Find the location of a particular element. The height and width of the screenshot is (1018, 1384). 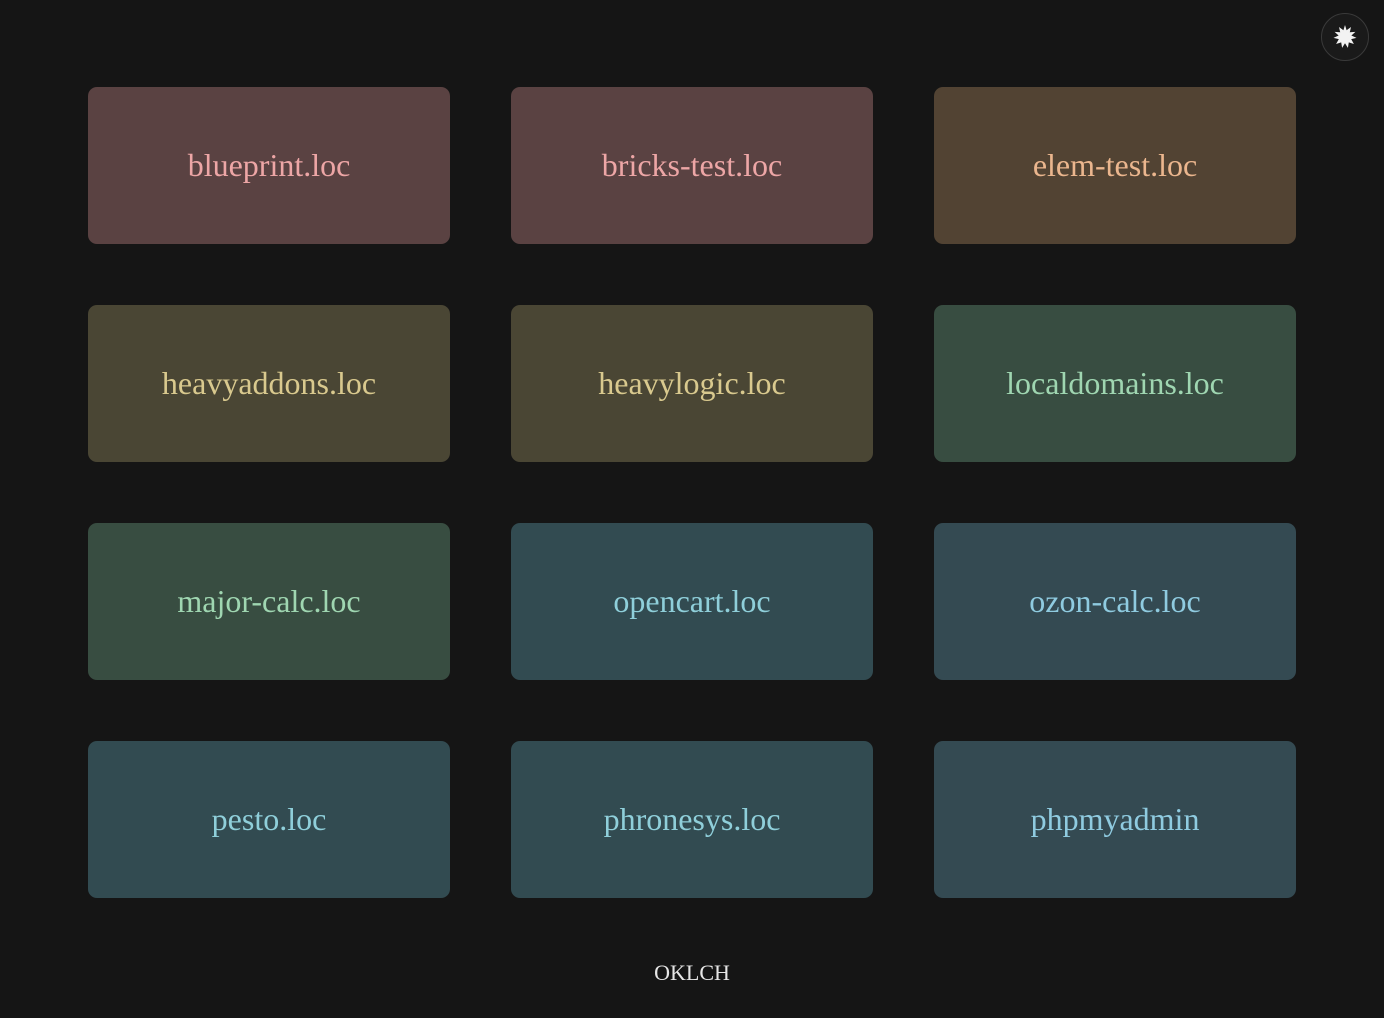

theme-toggle-button is located at coordinates (1345, 37).